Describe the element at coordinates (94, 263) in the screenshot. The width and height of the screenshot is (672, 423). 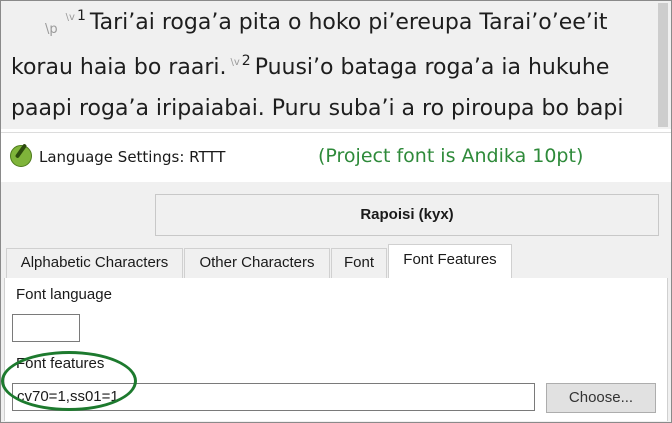
I see `tab-alphabetic-characters: Alphabetic Characters` at that location.